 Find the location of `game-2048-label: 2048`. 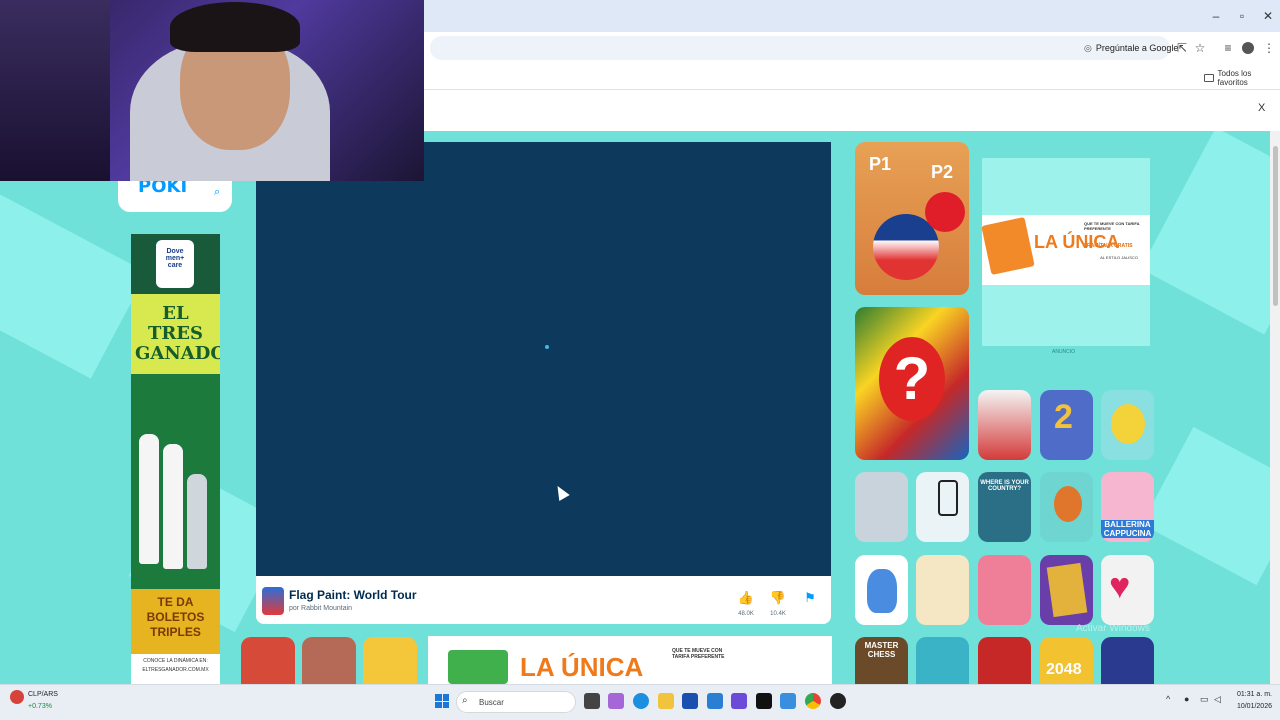

game-2048-label: 2048 is located at coordinates (1064, 669).